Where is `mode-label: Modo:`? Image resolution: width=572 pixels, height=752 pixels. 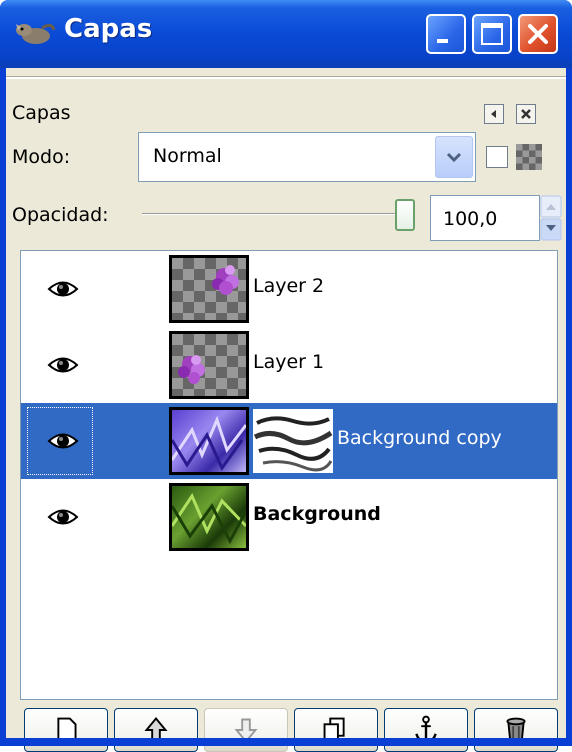
mode-label: Modo: is located at coordinates (41, 157).